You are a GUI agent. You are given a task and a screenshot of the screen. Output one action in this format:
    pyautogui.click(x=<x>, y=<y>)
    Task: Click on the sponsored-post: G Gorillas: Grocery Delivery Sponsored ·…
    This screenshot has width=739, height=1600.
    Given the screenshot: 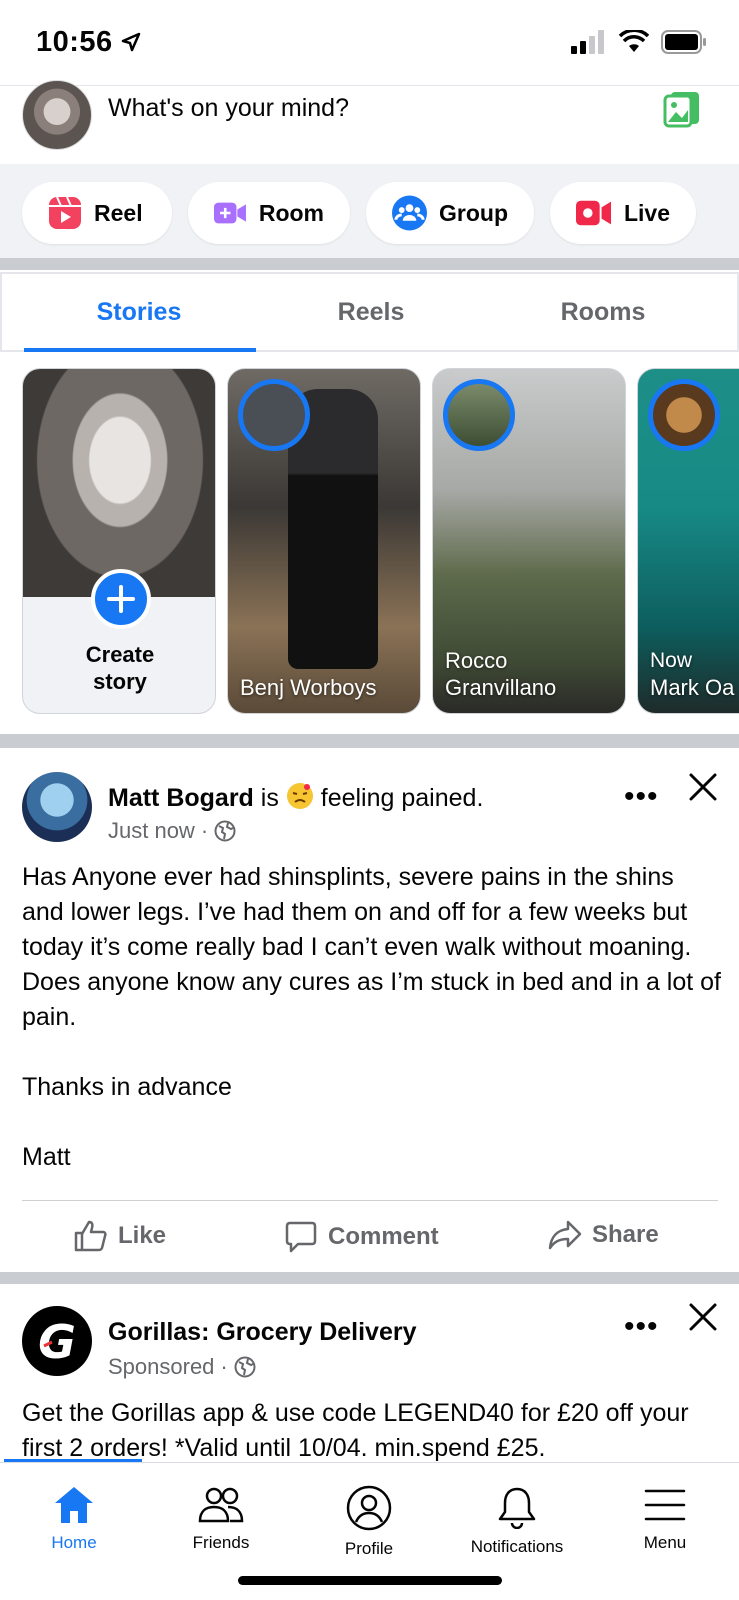 What is the action you would take?
    pyautogui.click(x=369, y=1374)
    